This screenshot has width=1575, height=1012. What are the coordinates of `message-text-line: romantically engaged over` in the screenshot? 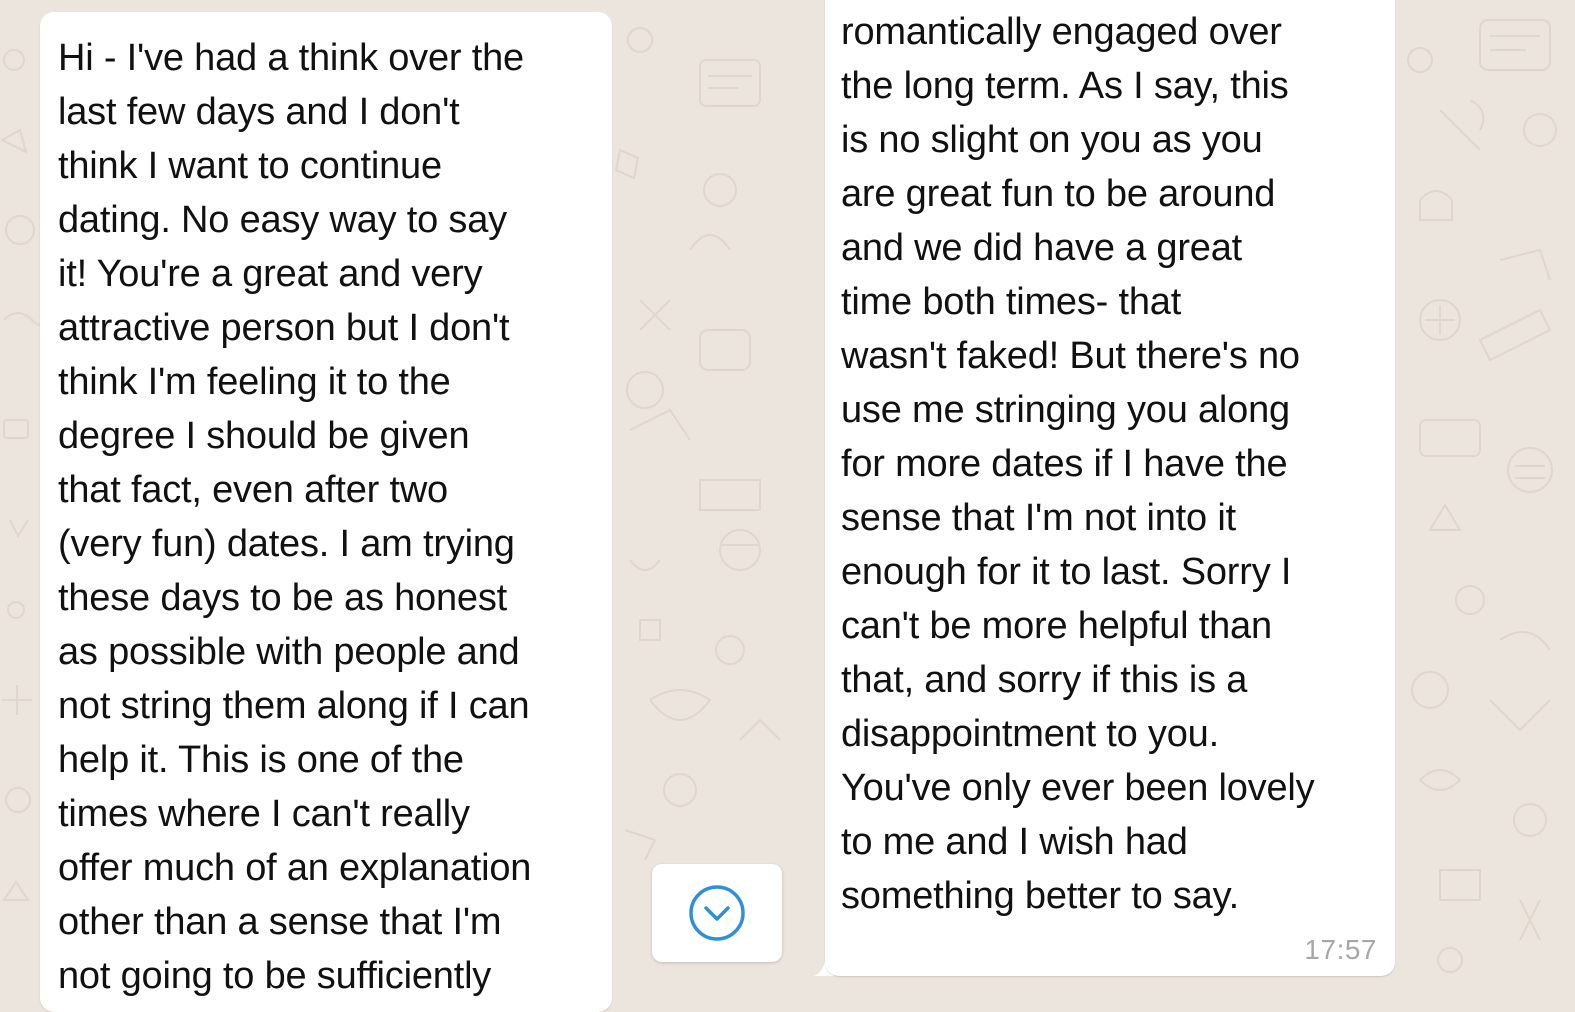 It's located at (1061, 32).